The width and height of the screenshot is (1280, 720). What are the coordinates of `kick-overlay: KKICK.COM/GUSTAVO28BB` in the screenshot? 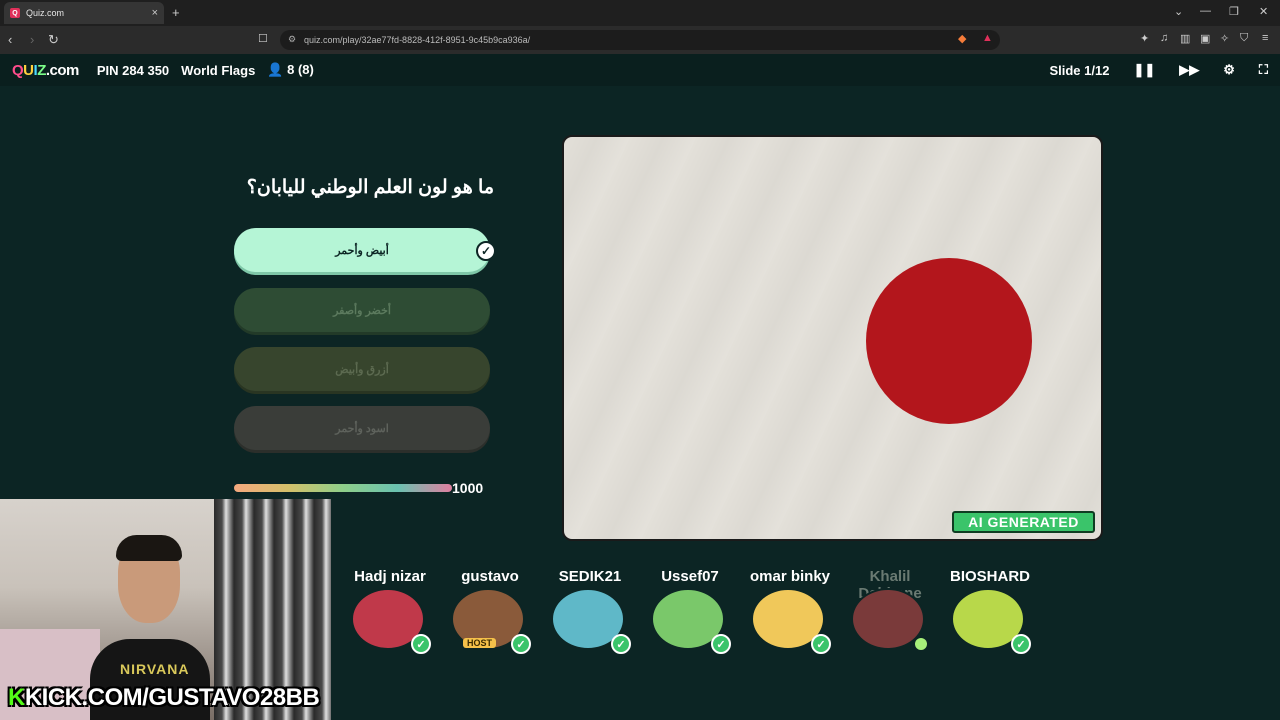 It's located at (164, 698).